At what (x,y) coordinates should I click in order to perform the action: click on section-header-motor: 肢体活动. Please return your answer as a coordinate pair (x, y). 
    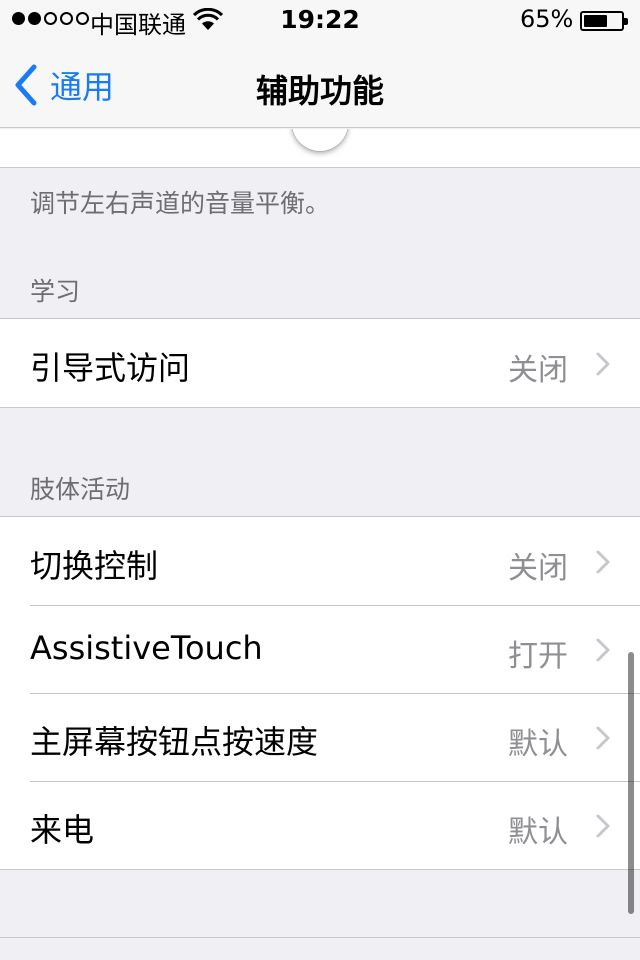
    Looking at the image, I should click on (80, 489).